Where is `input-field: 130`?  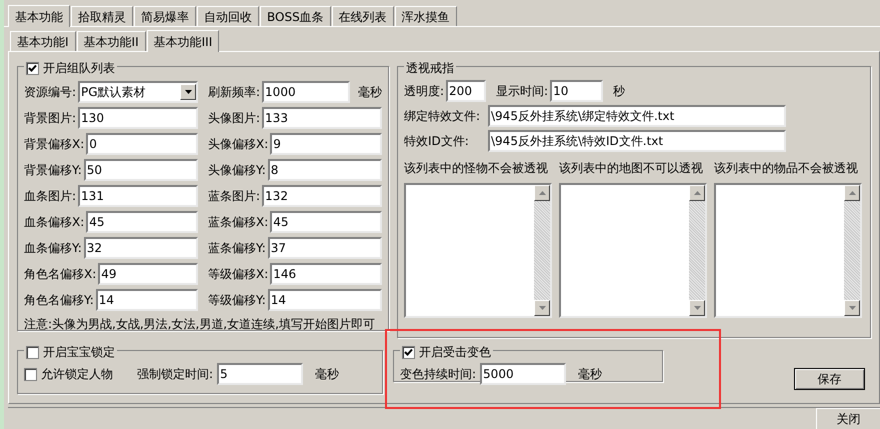
input-field: 130 is located at coordinates (138, 118).